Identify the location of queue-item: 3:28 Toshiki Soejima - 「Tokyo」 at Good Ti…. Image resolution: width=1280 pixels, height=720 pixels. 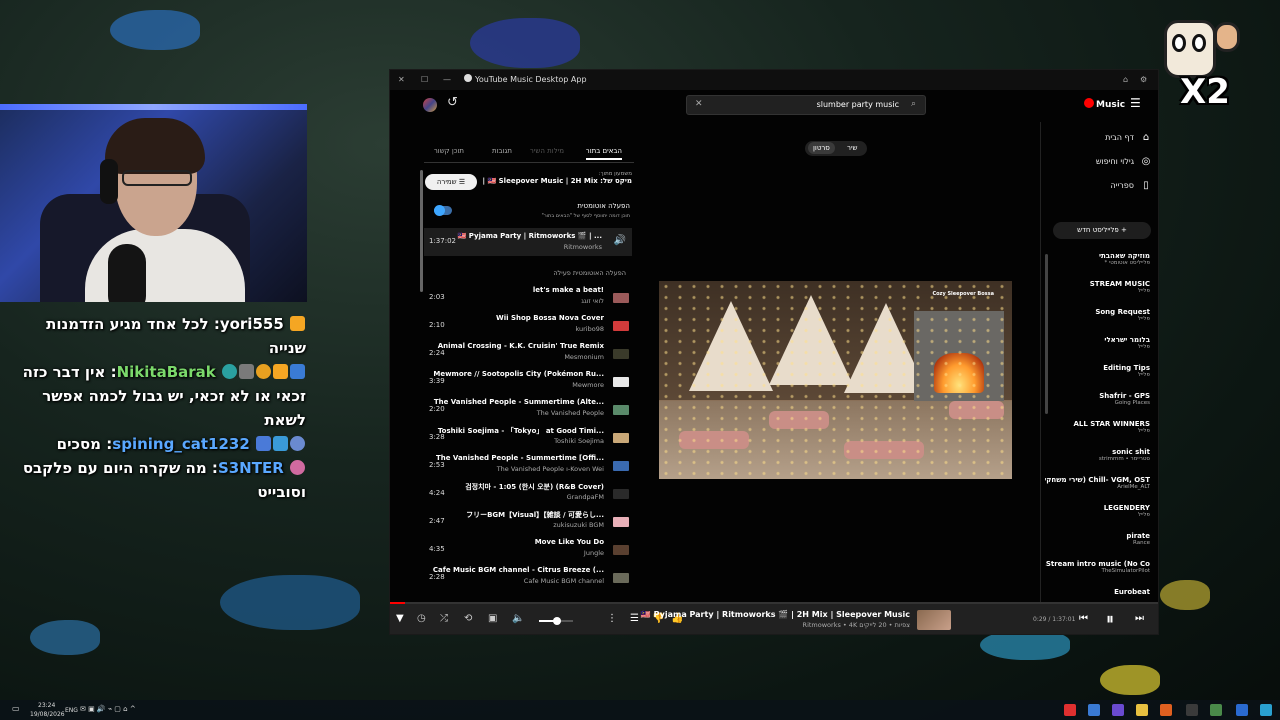
(528, 438).